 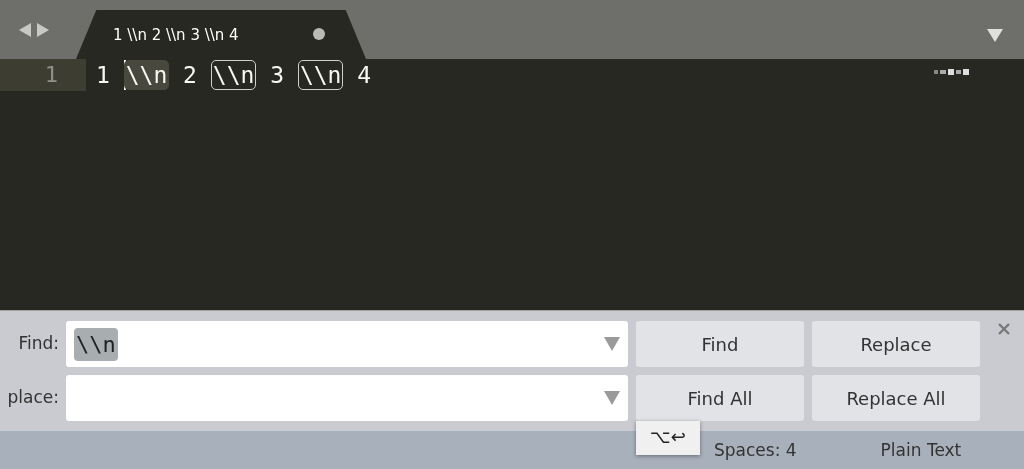 I want to click on code-text: 4, so click(x=364, y=75).